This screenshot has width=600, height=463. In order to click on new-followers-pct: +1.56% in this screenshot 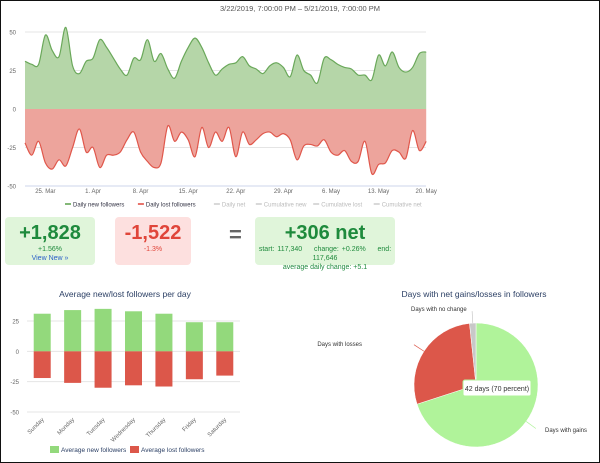, I will do `click(50, 249)`.